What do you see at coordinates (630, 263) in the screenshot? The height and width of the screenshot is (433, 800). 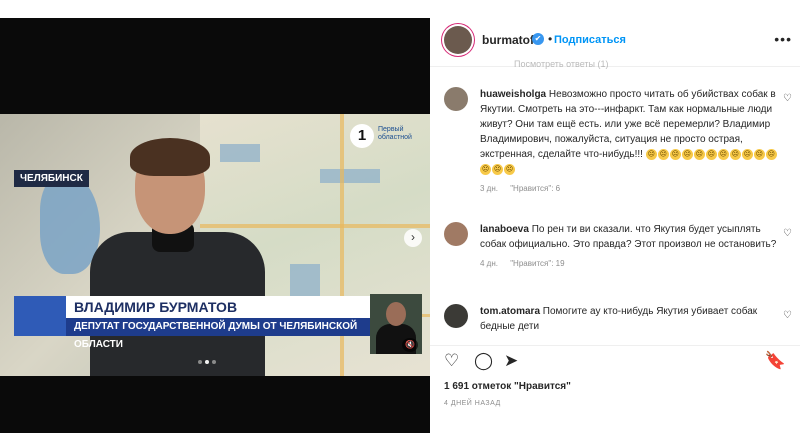 I see `comment-meta: 4 дн. "Нравится": 19` at bounding box center [630, 263].